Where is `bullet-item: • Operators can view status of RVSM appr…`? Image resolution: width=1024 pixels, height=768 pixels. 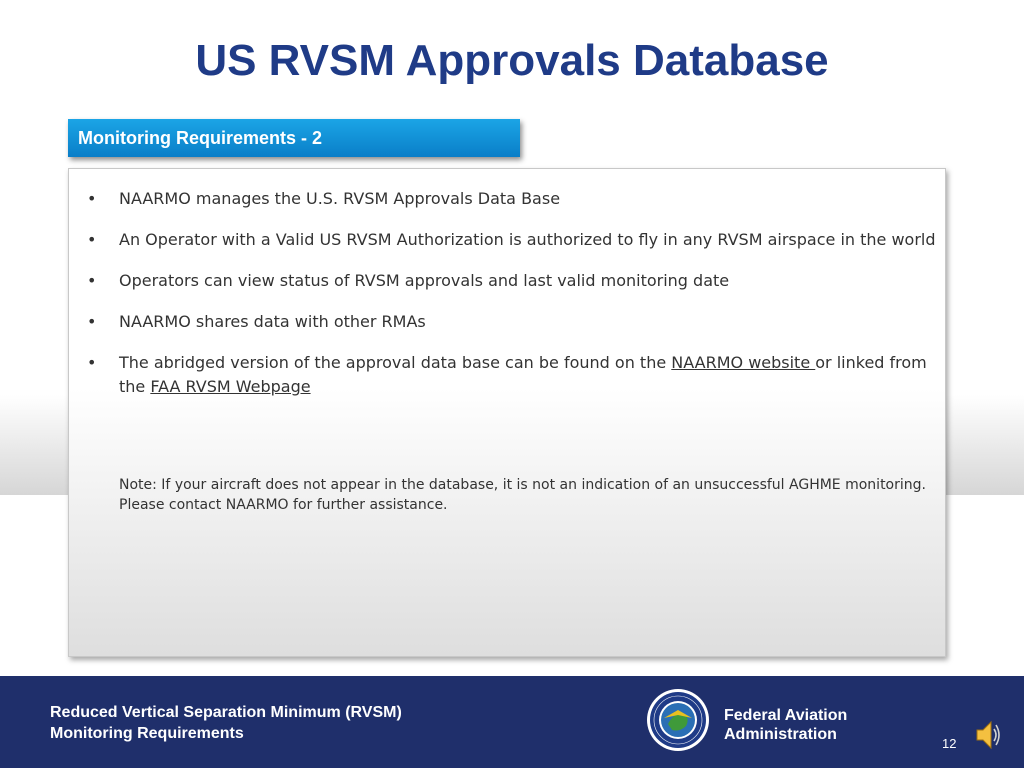
bullet-item: • Operators can view status of RVSM appr… is located at coordinates (504, 281).